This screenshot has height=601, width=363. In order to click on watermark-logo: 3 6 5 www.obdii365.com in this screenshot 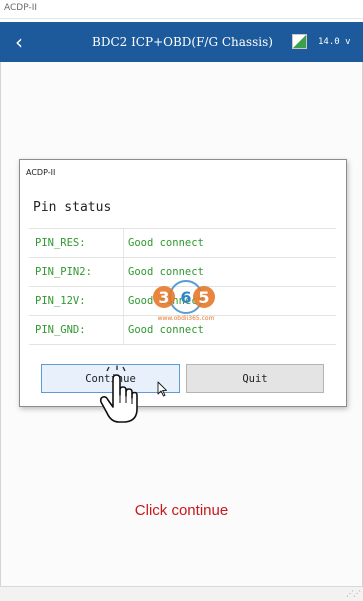, I will do `click(186, 301)`.